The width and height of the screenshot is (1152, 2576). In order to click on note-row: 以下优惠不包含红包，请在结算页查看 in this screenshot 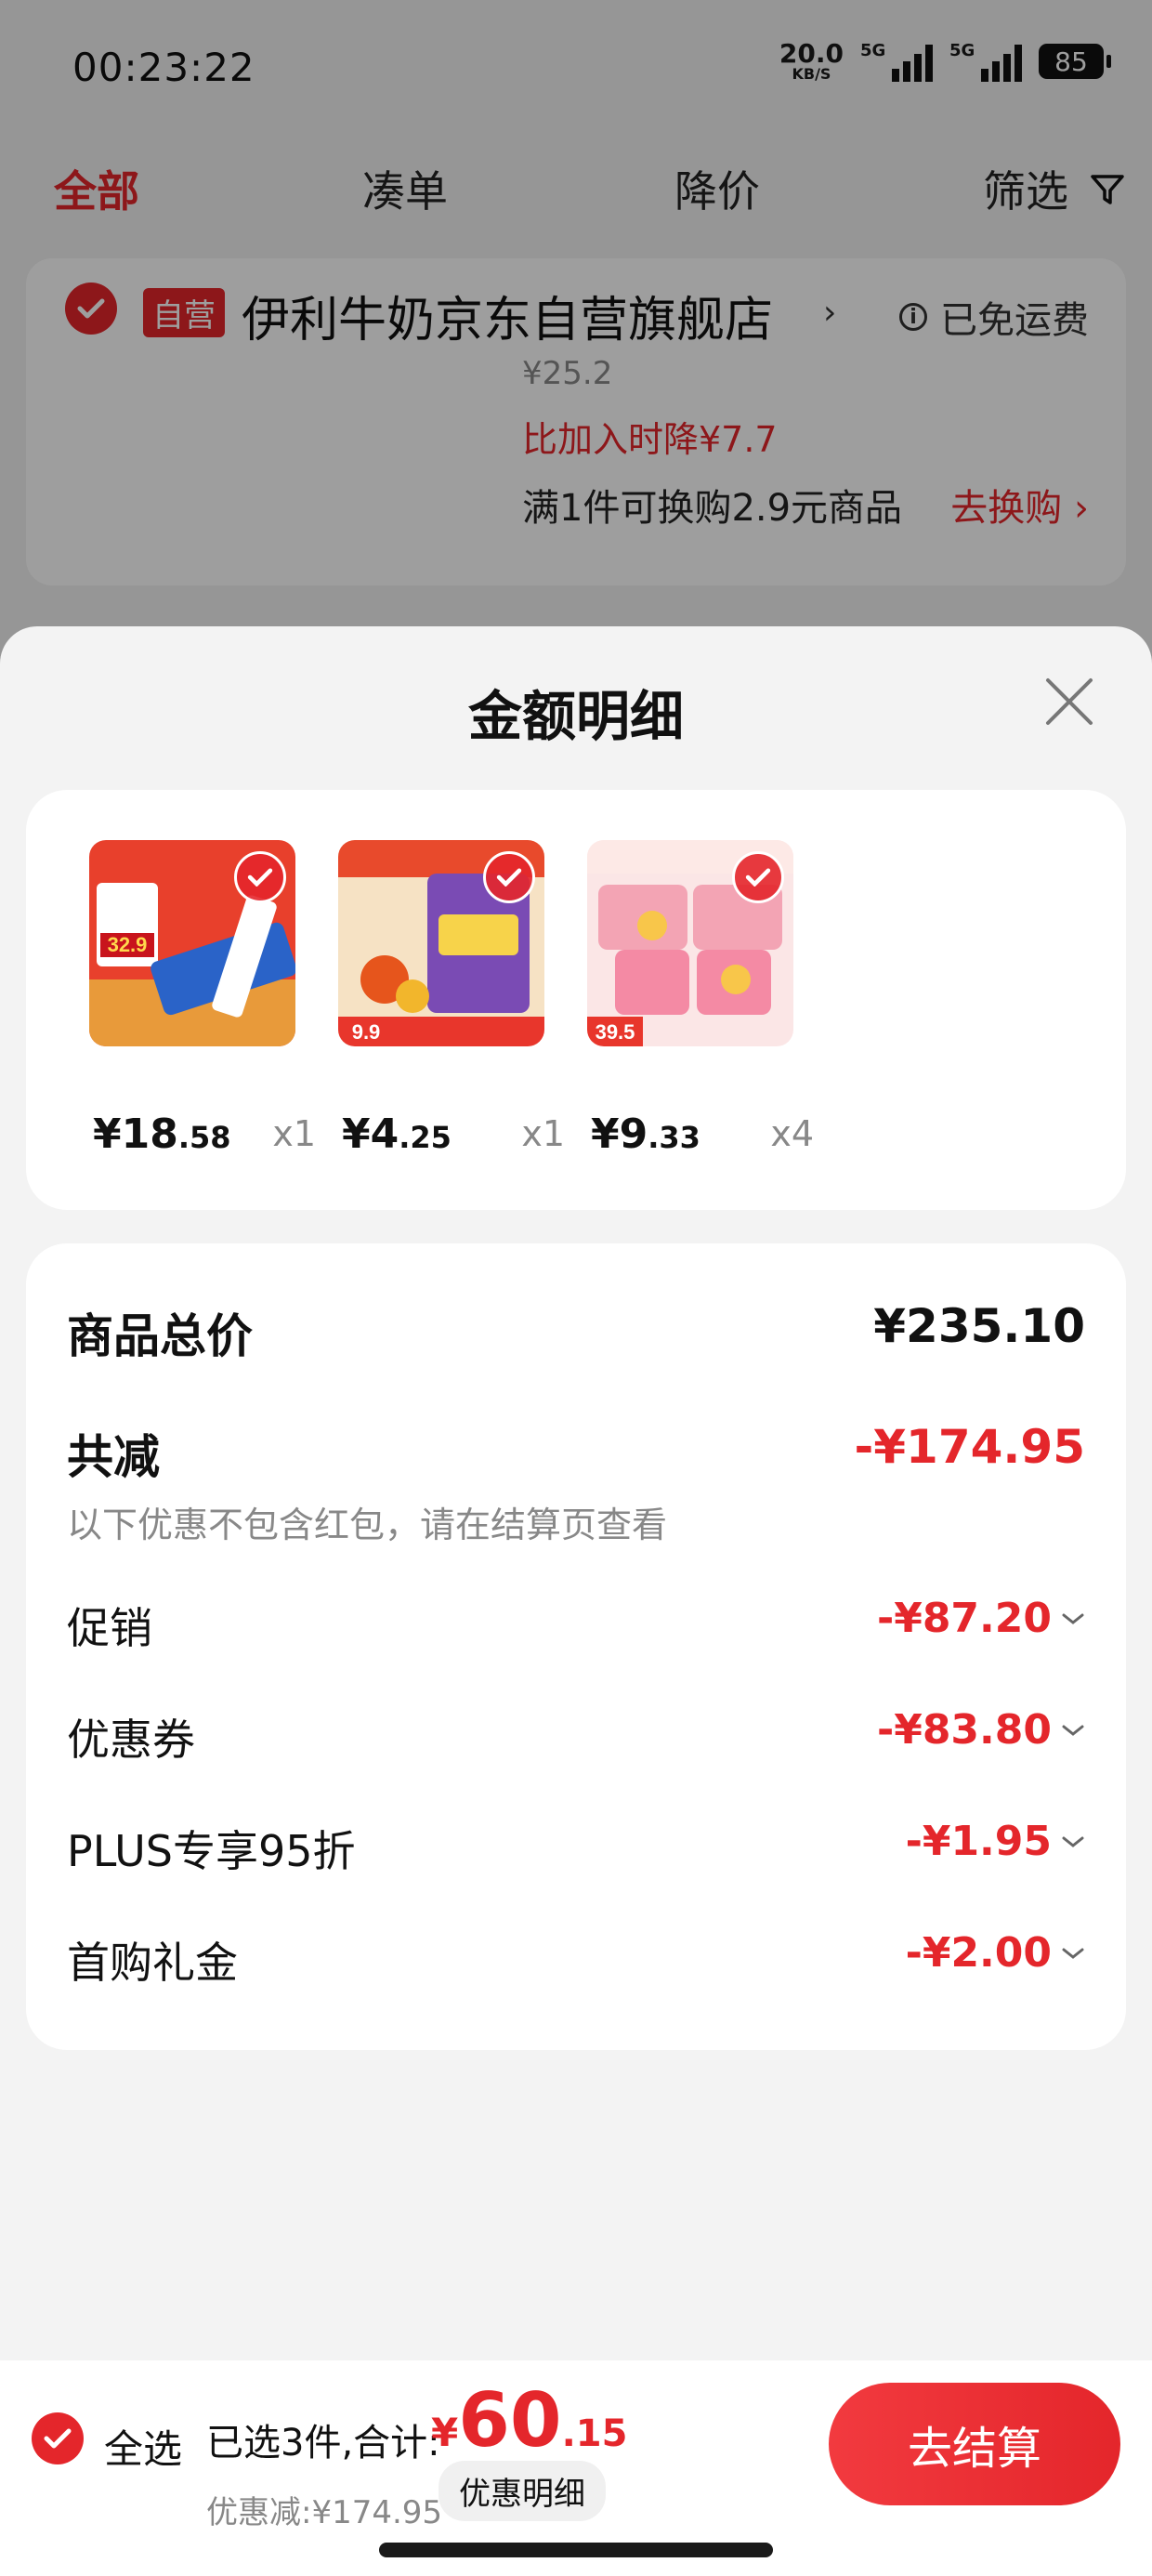, I will do `click(576, 1520)`.